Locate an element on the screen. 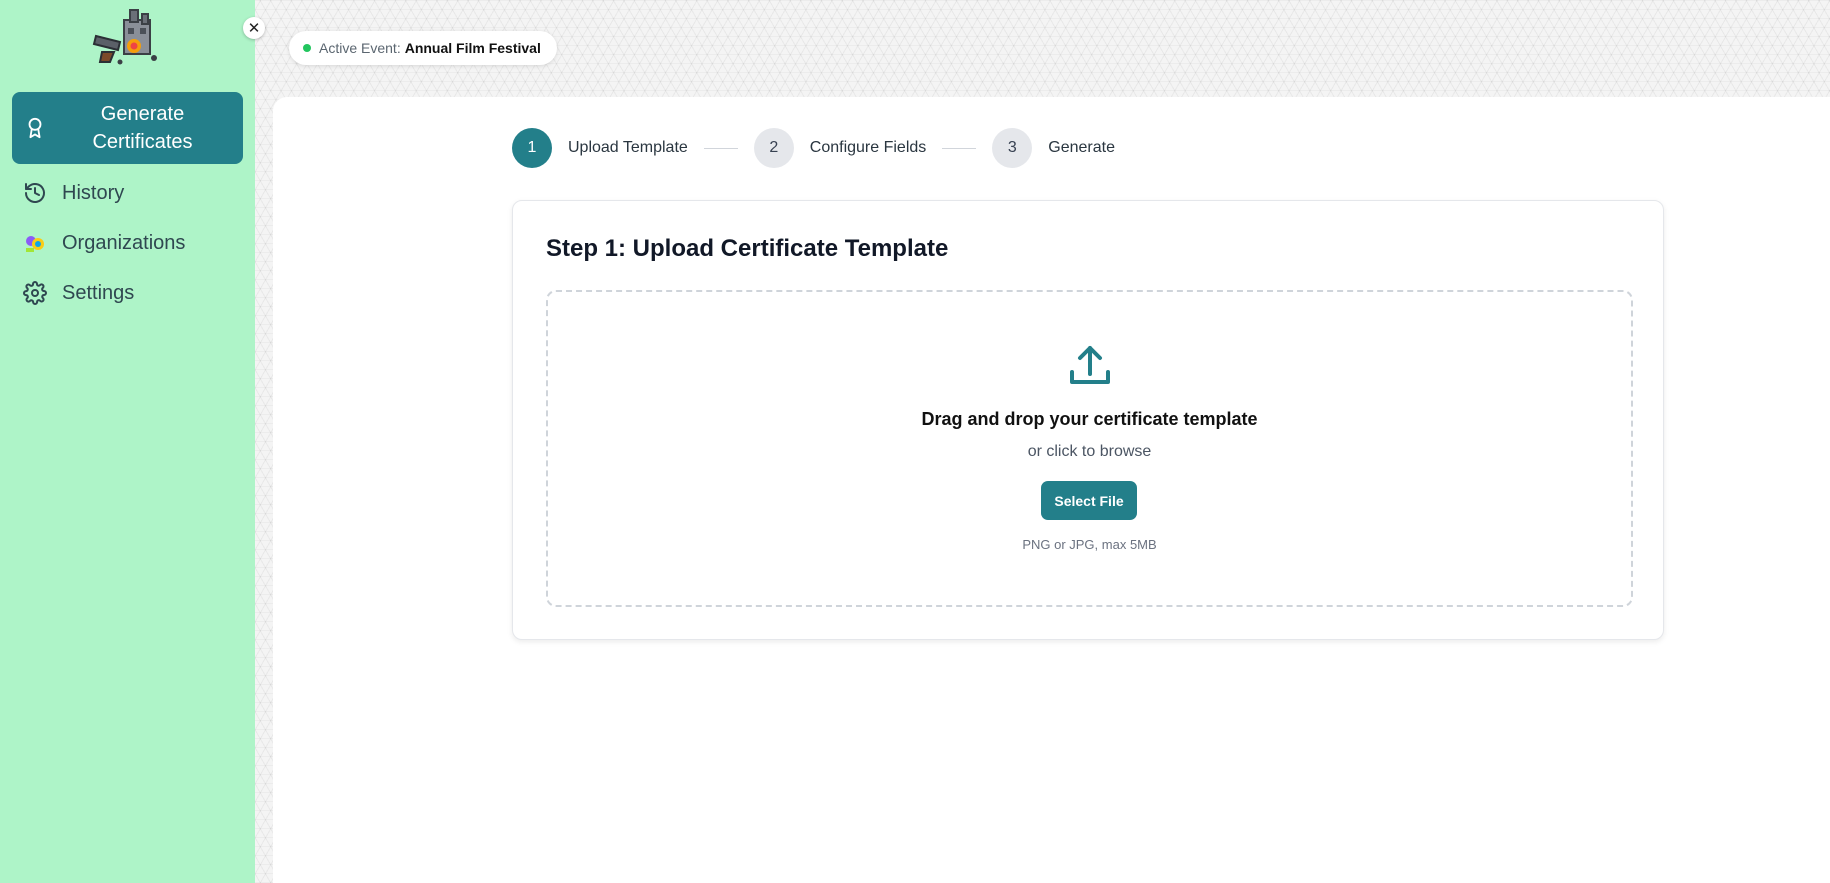 This screenshot has height=883, width=1830. status-dot is located at coordinates (307, 48).